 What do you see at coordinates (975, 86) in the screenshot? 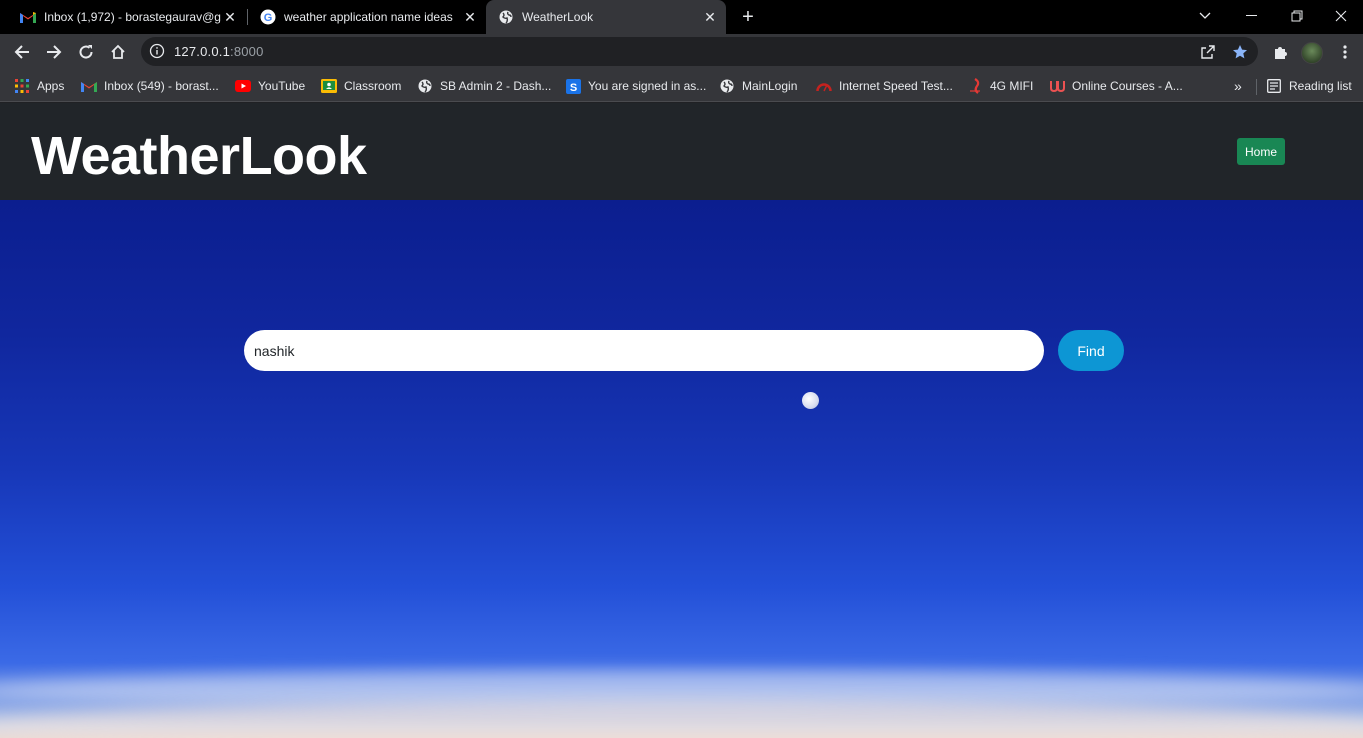
I see `airtel-icon` at bounding box center [975, 86].